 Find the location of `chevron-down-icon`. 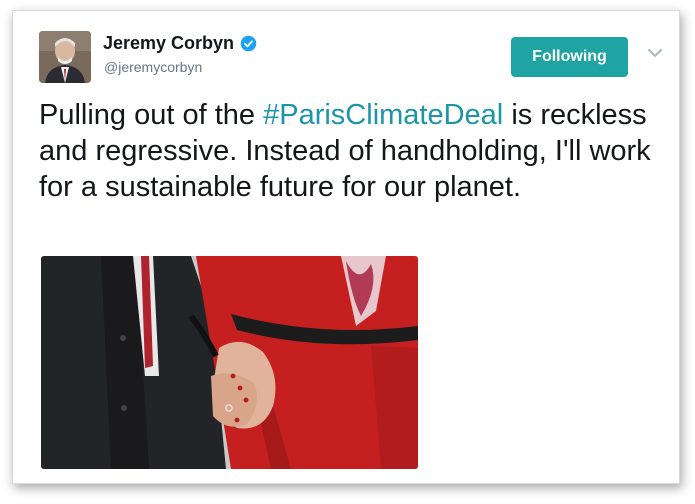

chevron-down-icon is located at coordinates (655, 53).